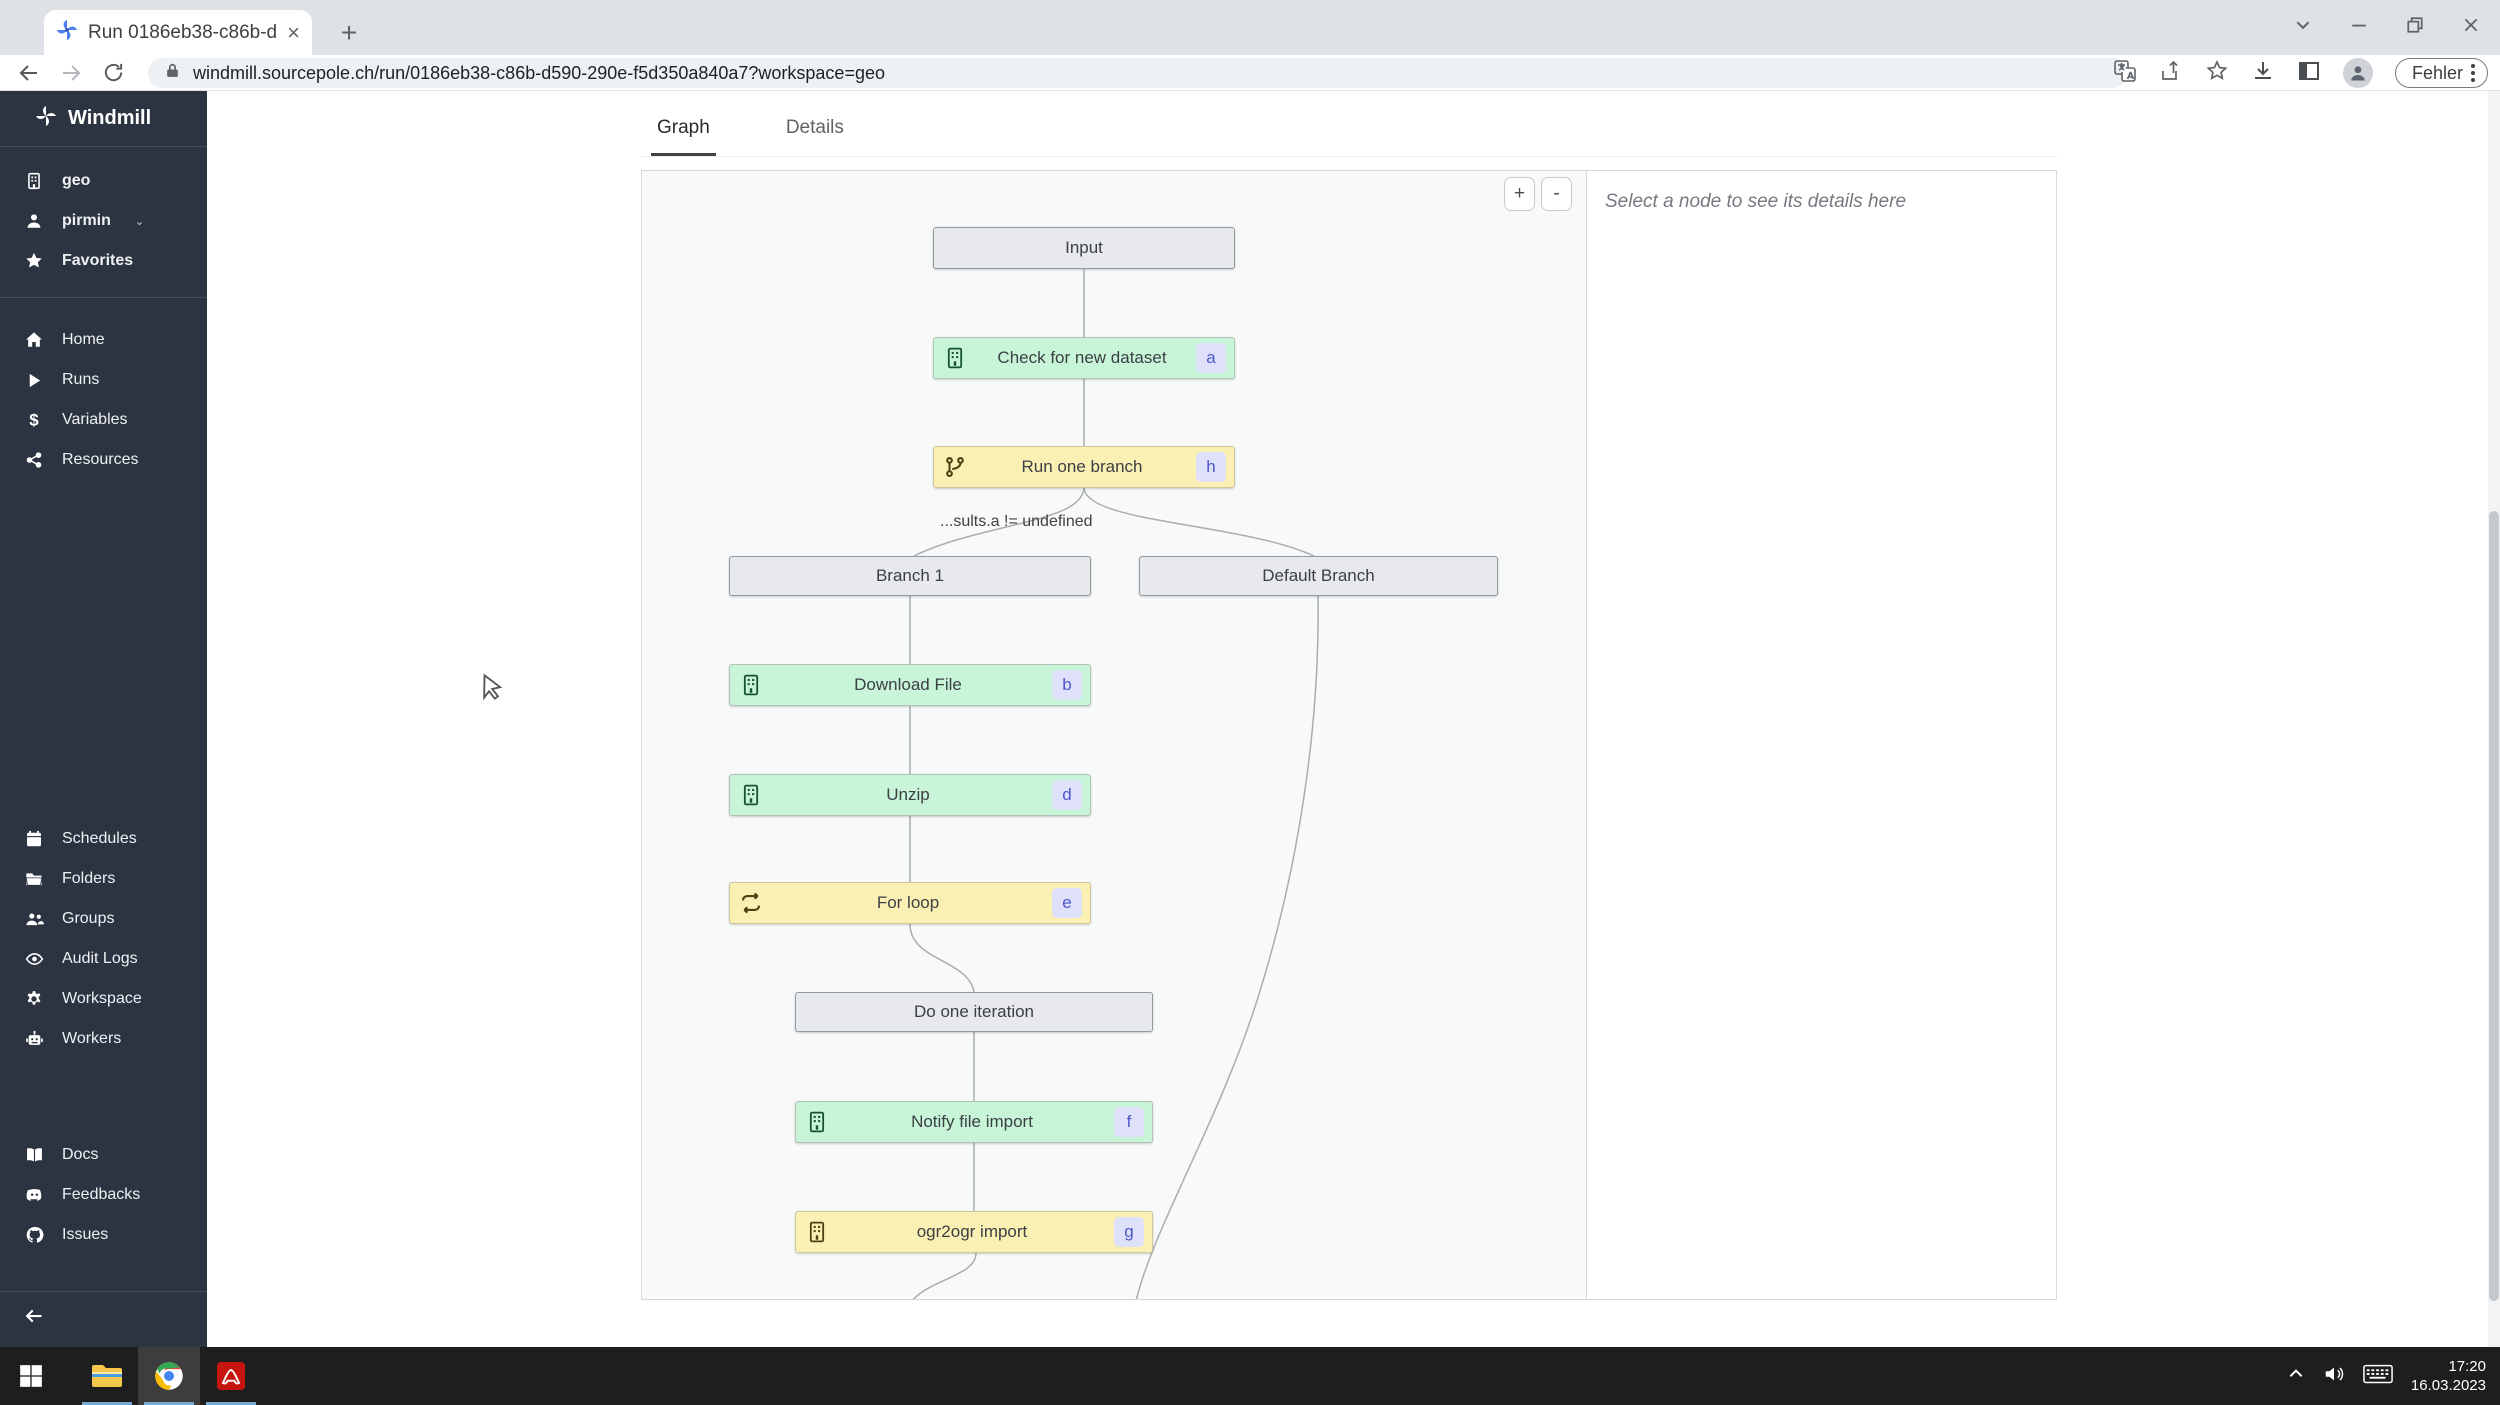 This screenshot has width=2500, height=1405. What do you see at coordinates (1211, 358) in the screenshot?
I see `node-id-badge: a` at bounding box center [1211, 358].